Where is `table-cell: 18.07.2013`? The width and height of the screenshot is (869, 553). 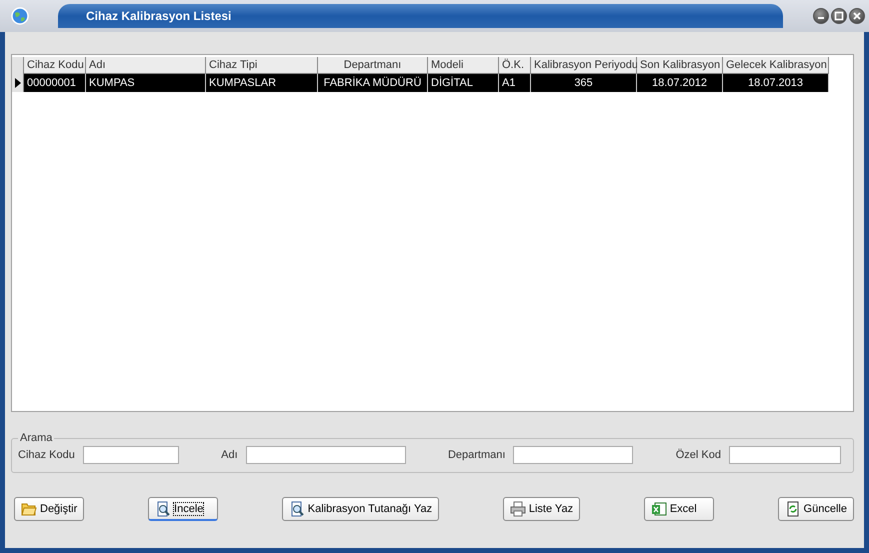 table-cell: 18.07.2013 is located at coordinates (776, 83).